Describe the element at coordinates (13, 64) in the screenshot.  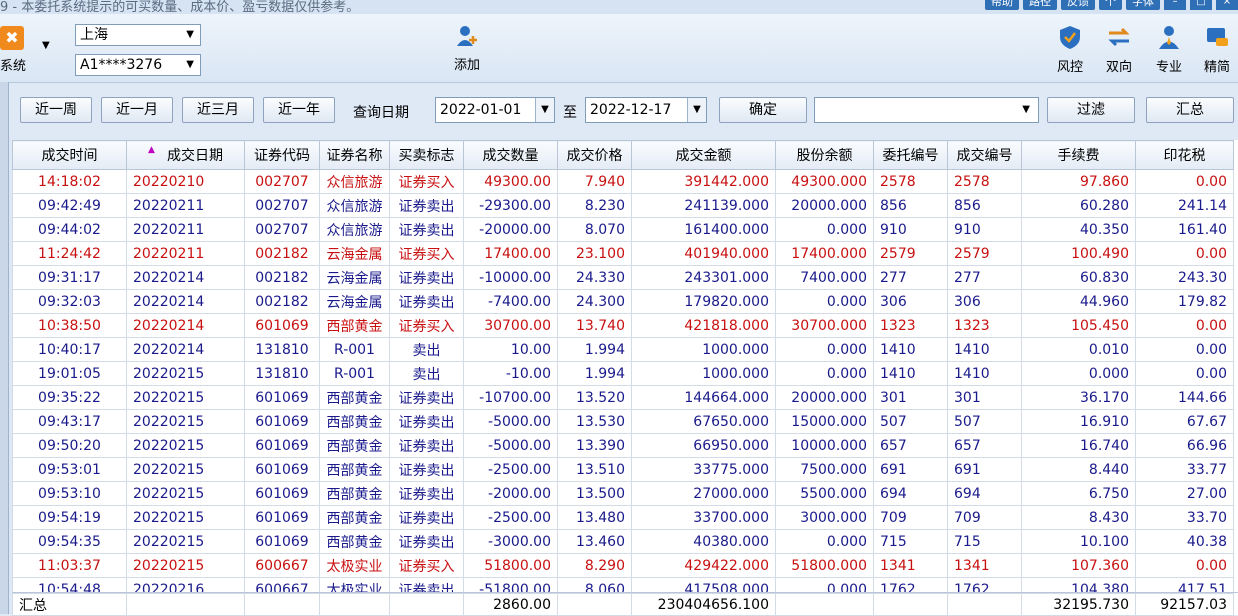
I see `system-label: 系统` at that location.